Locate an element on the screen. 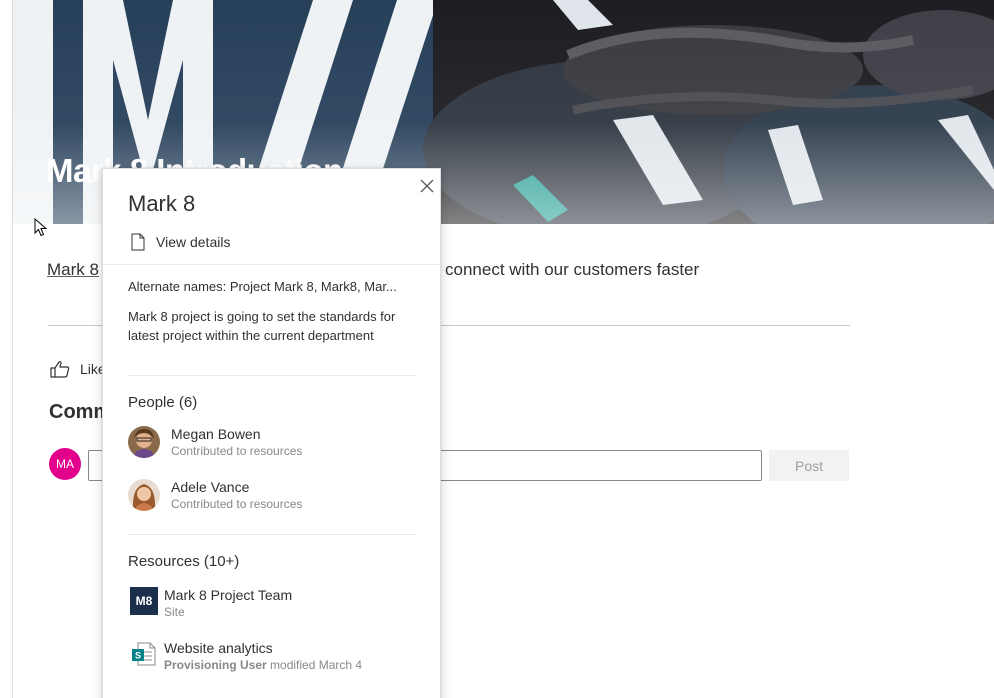 The width and height of the screenshot is (994, 698). sway-file-icon: S is located at coordinates (144, 654).